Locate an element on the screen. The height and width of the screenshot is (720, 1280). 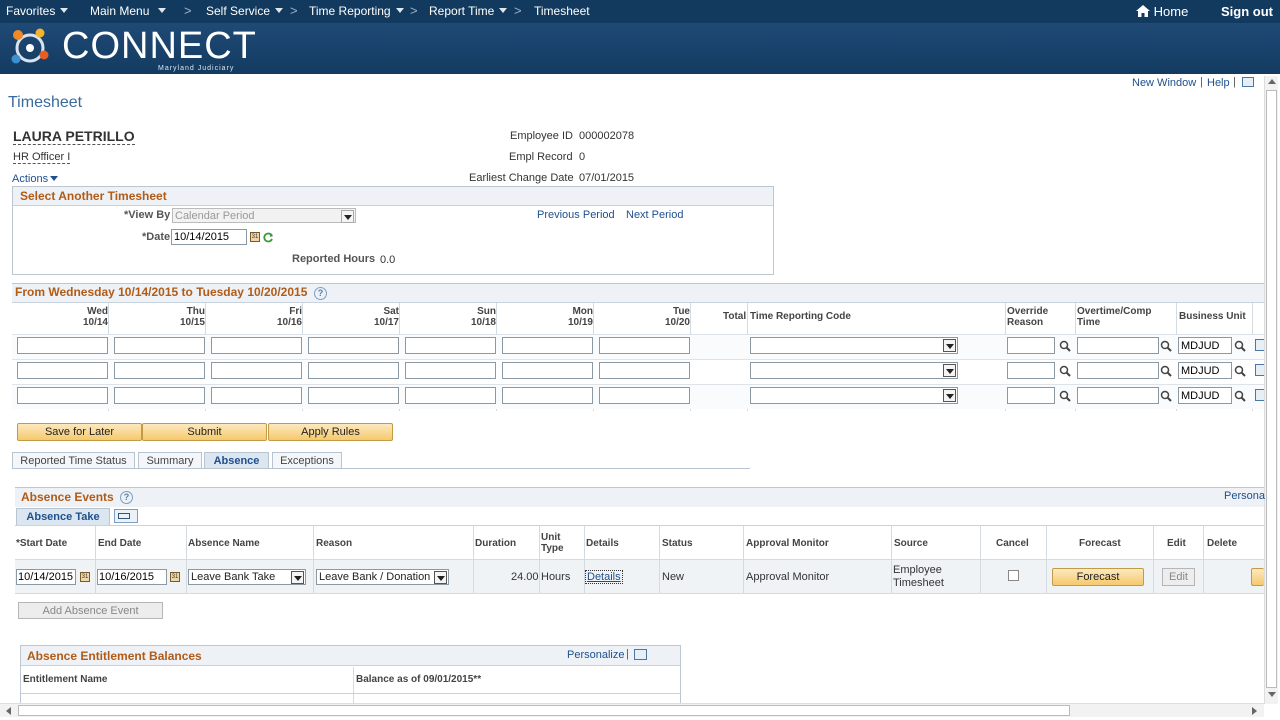
vertical-scrollbar is located at coordinates (1271, 390).